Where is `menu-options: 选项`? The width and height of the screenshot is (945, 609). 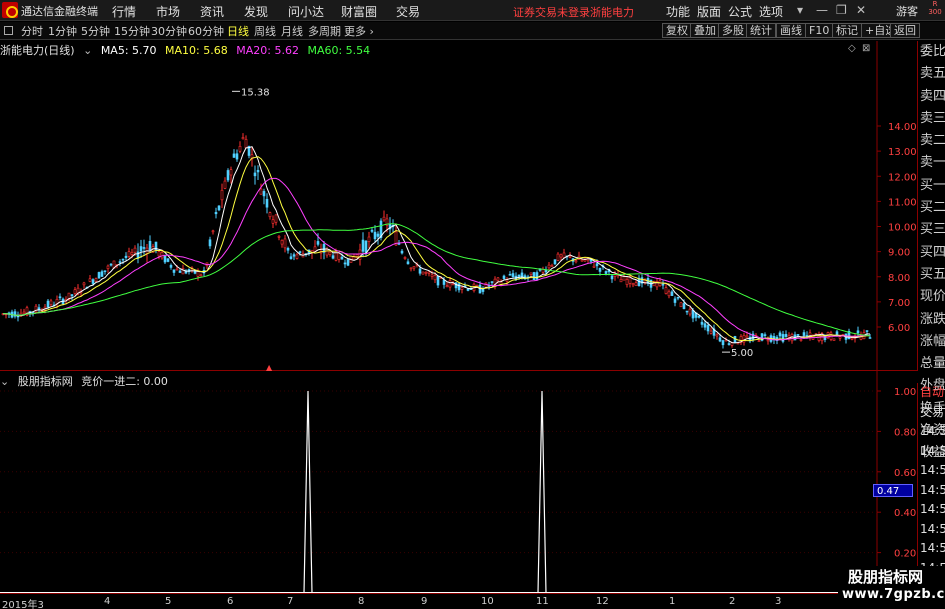
menu-options: 选项 is located at coordinates (771, 11).